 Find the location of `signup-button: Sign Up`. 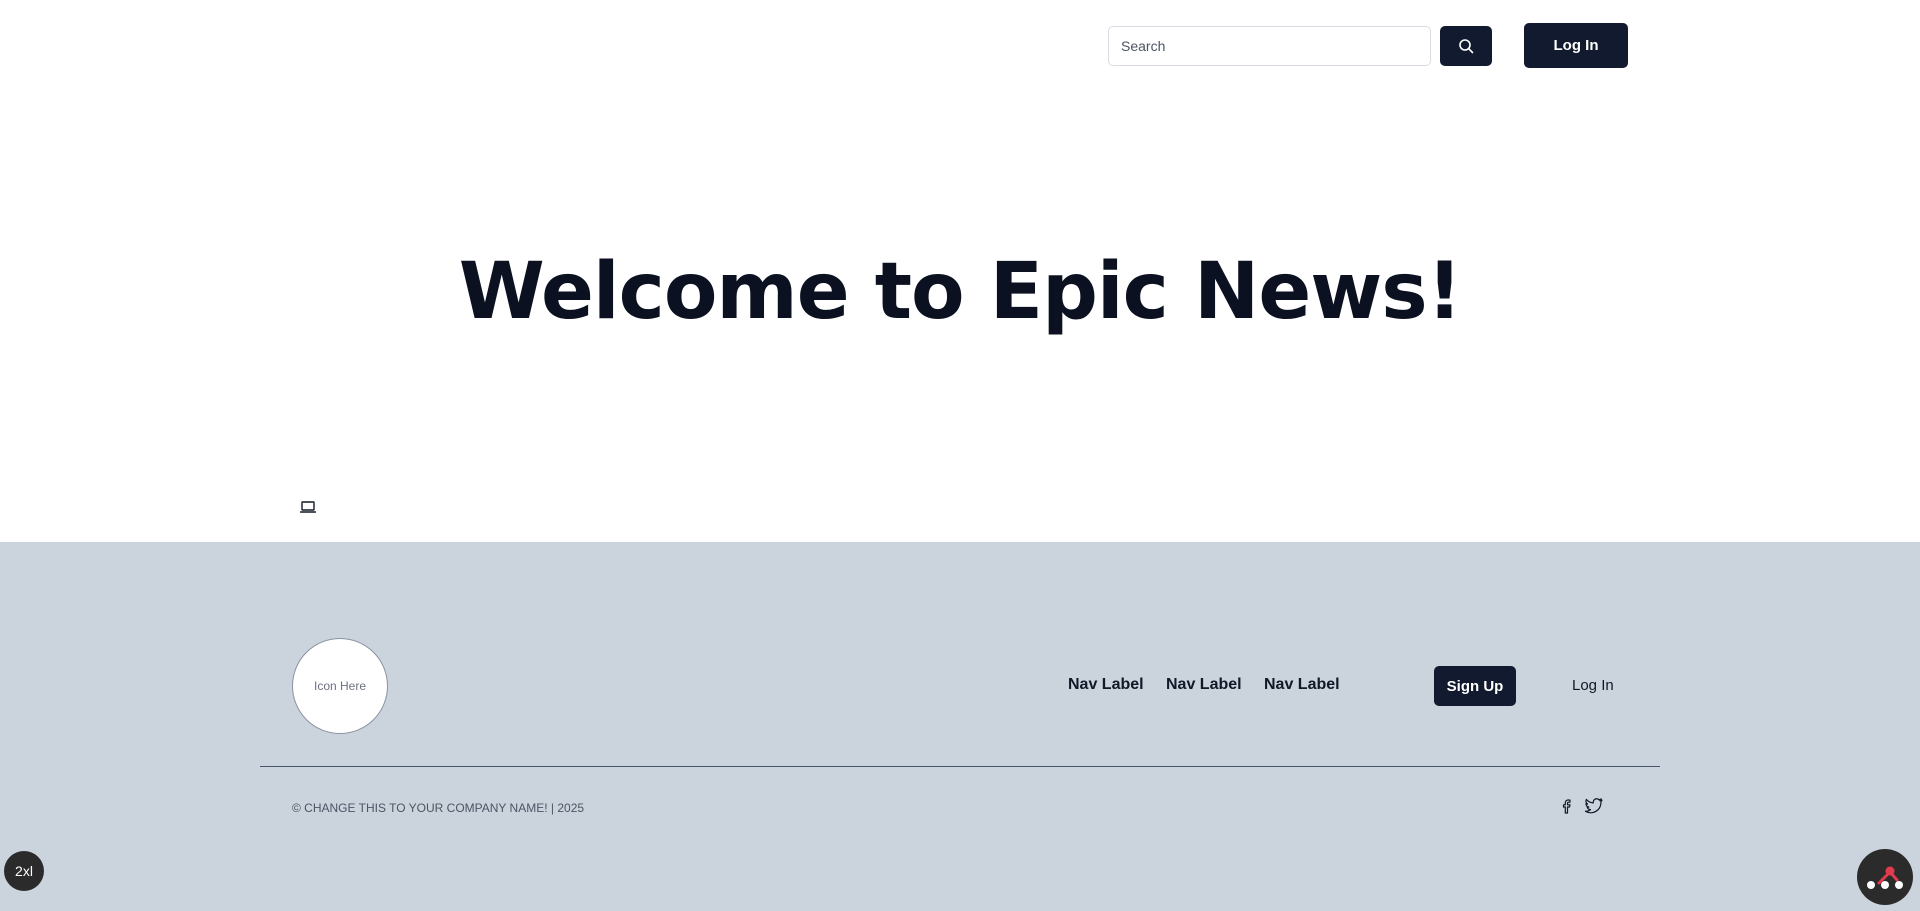

signup-button: Sign Up is located at coordinates (1475, 686).